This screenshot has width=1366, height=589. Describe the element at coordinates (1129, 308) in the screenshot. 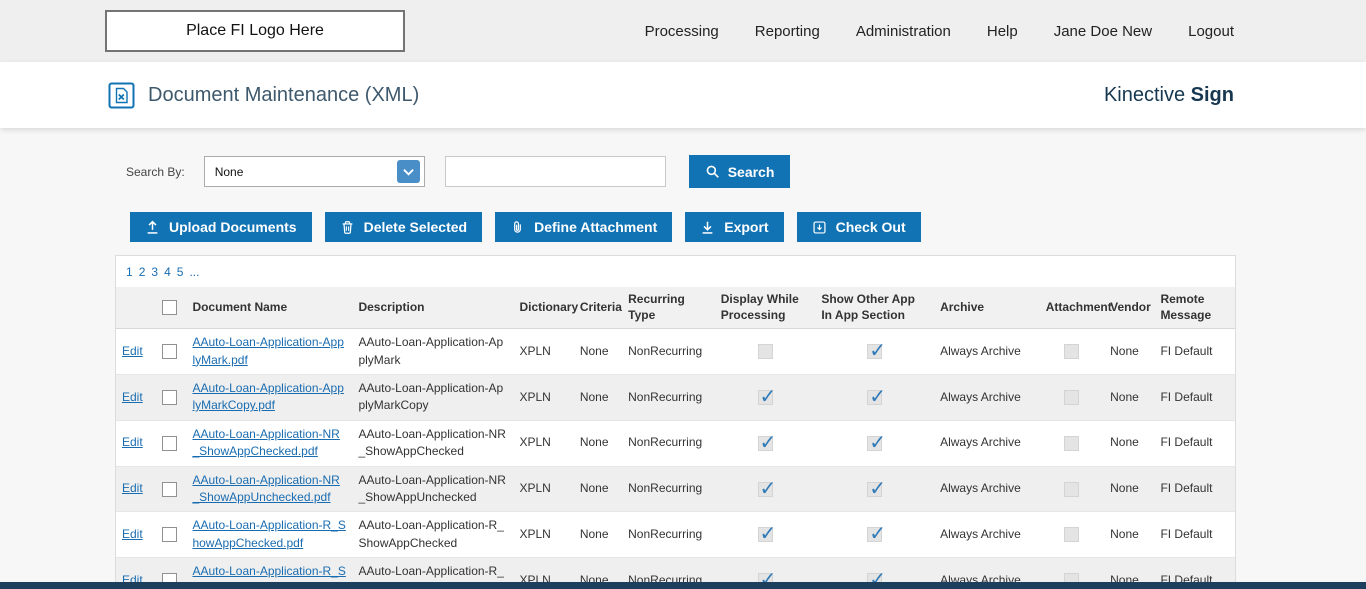

I see `column-header-vendor: Vendor` at that location.